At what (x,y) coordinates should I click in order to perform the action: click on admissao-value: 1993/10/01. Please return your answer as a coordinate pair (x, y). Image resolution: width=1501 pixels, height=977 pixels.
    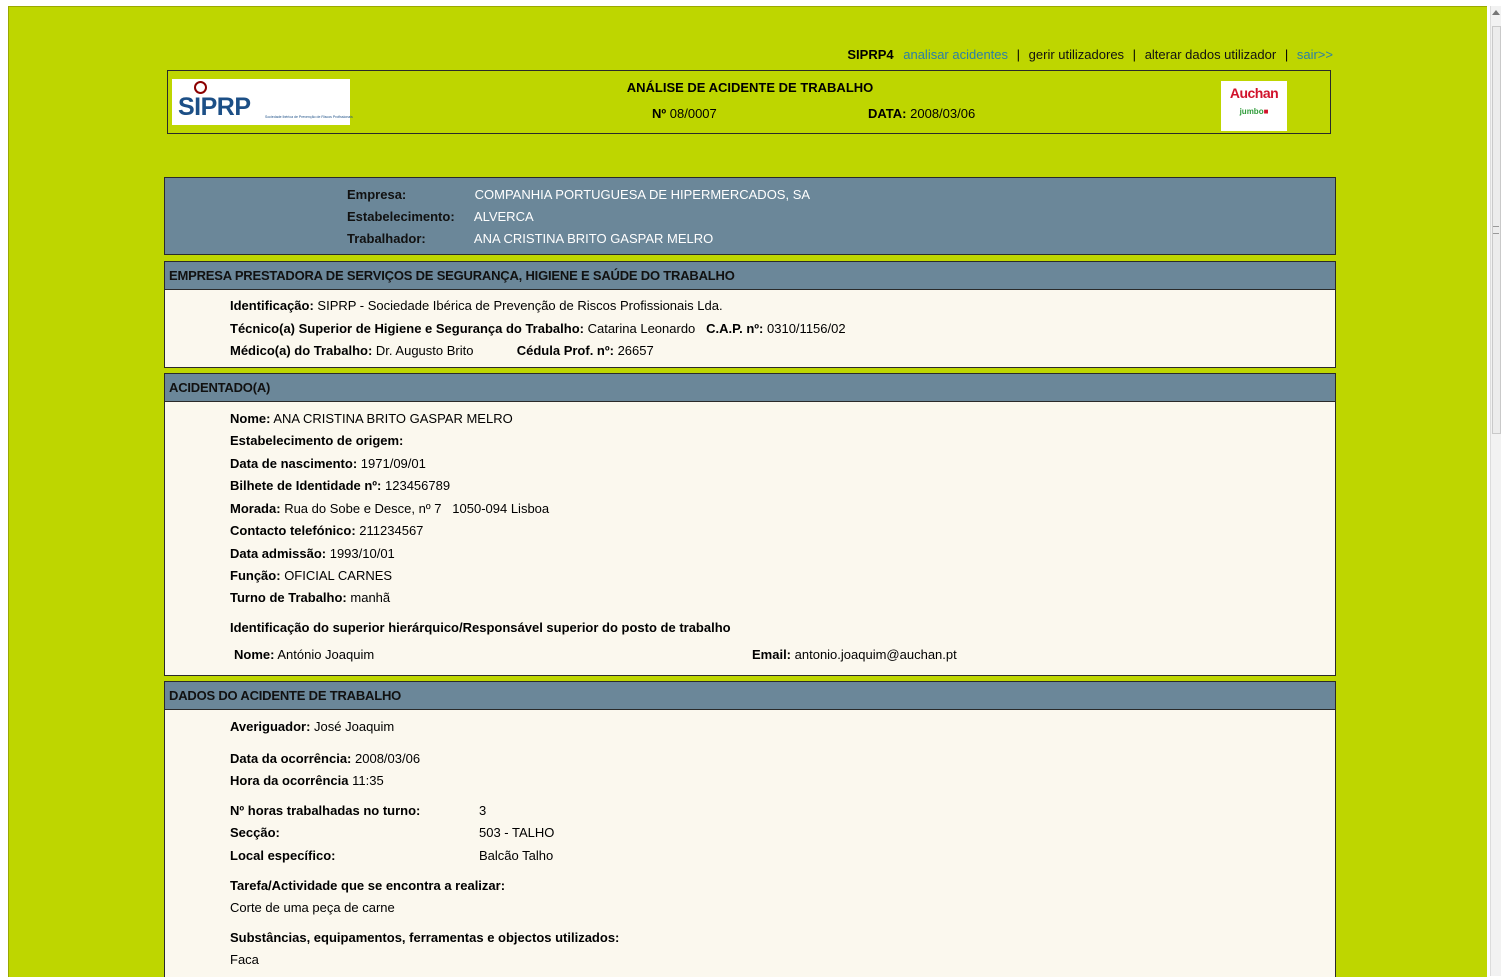
    Looking at the image, I should click on (362, 553).